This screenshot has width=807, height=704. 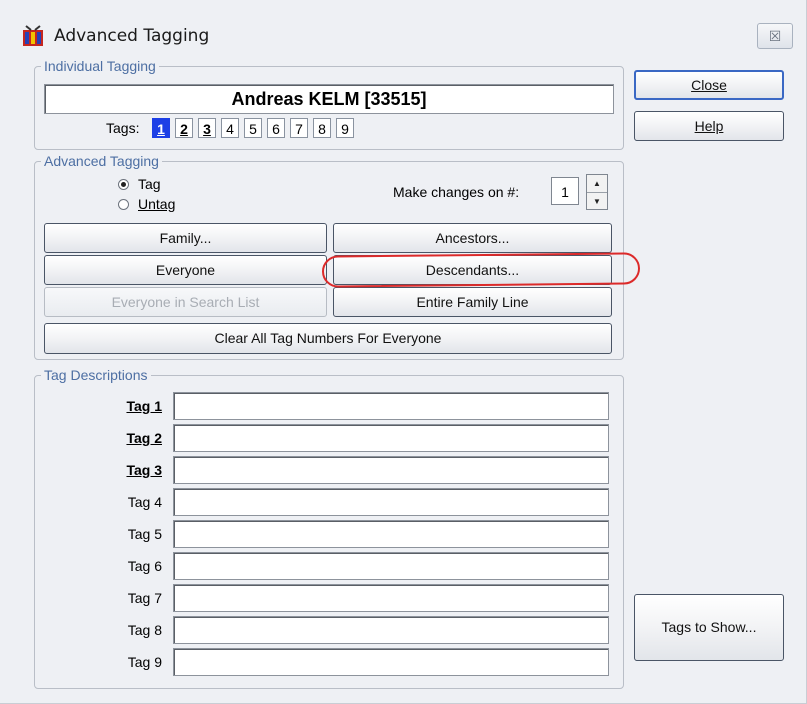 I want to click on tag-number-3: 3, so click(x=207, y=128).